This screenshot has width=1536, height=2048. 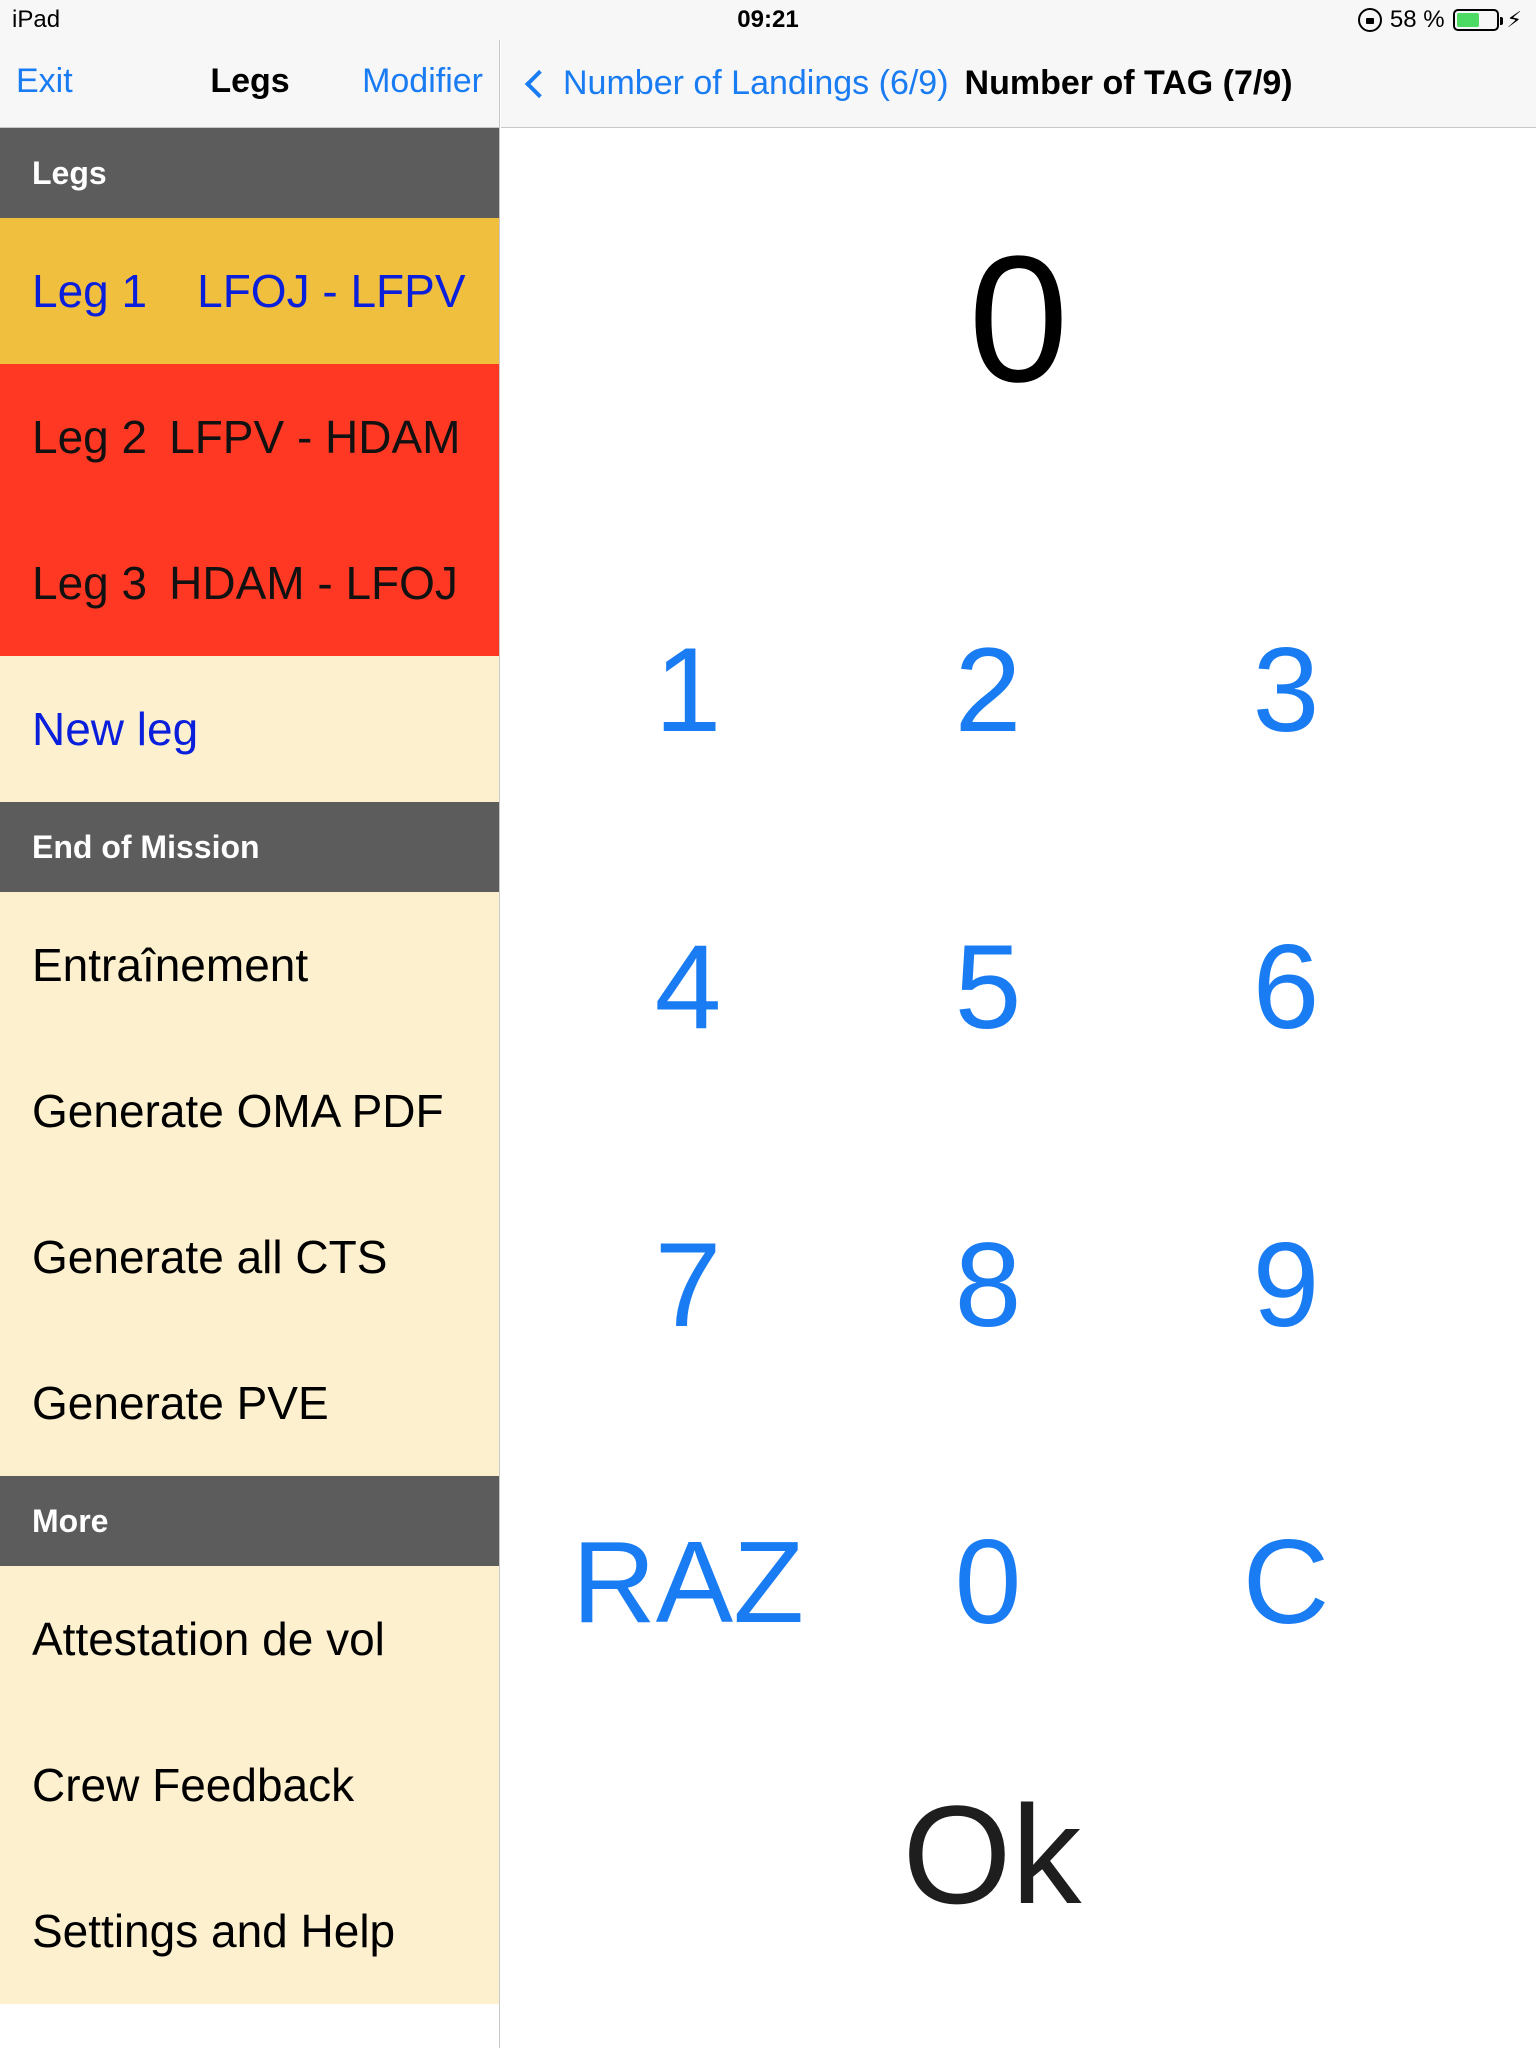 I want to click on status-right-group: 58 % ⚡, so click(x=1439, y=20).